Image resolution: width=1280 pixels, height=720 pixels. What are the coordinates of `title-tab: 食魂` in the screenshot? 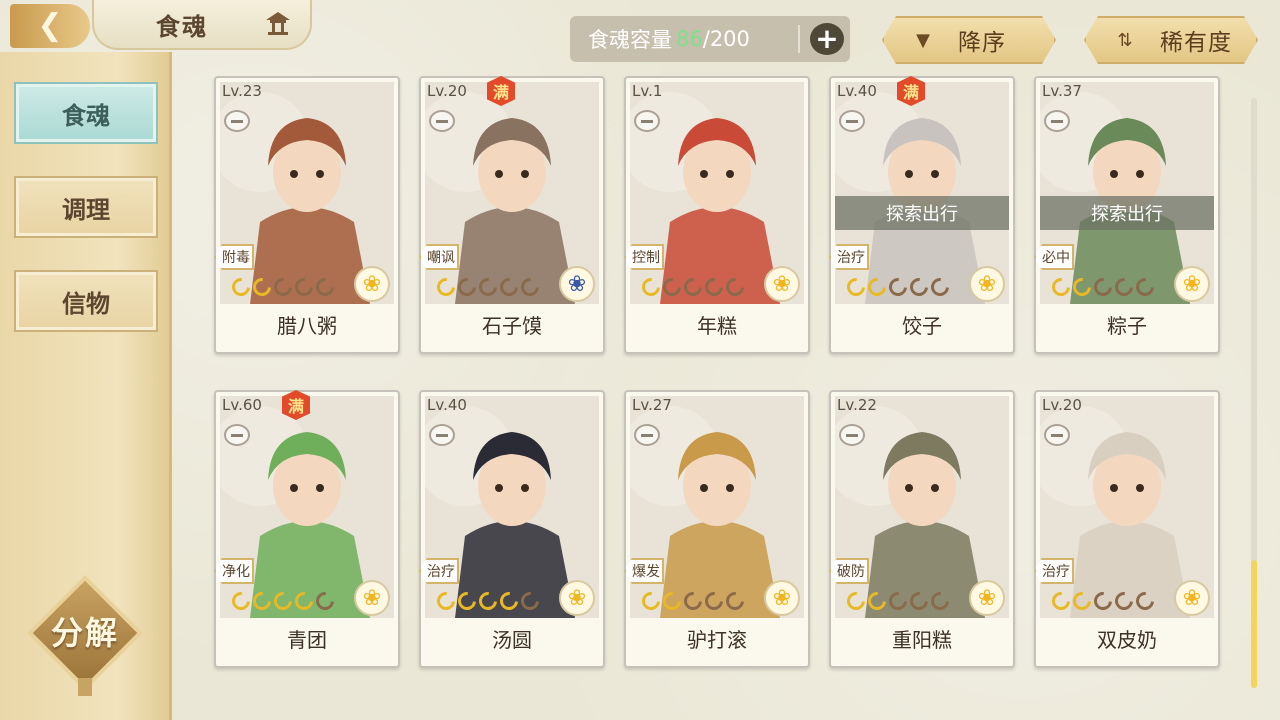 It's located at (202, 25).